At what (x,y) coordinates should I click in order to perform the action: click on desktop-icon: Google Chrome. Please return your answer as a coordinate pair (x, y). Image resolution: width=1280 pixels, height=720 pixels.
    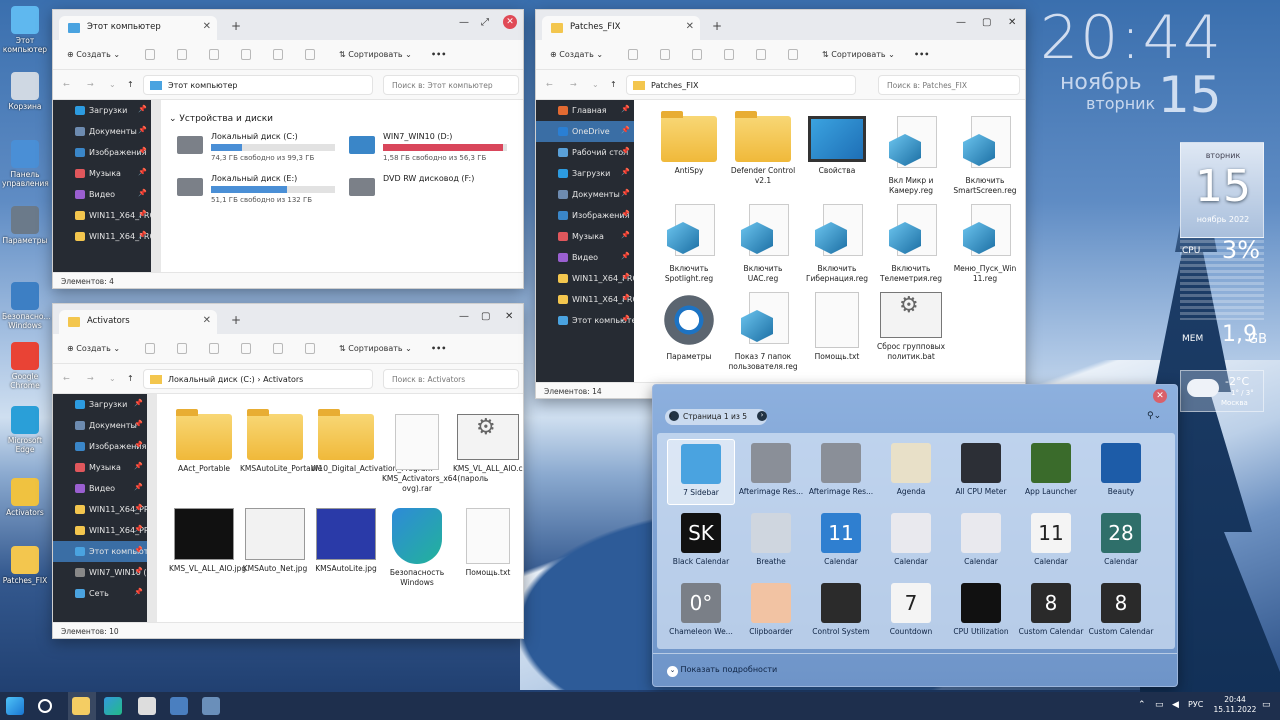
    Looking at the image, I should click on (25, 366).